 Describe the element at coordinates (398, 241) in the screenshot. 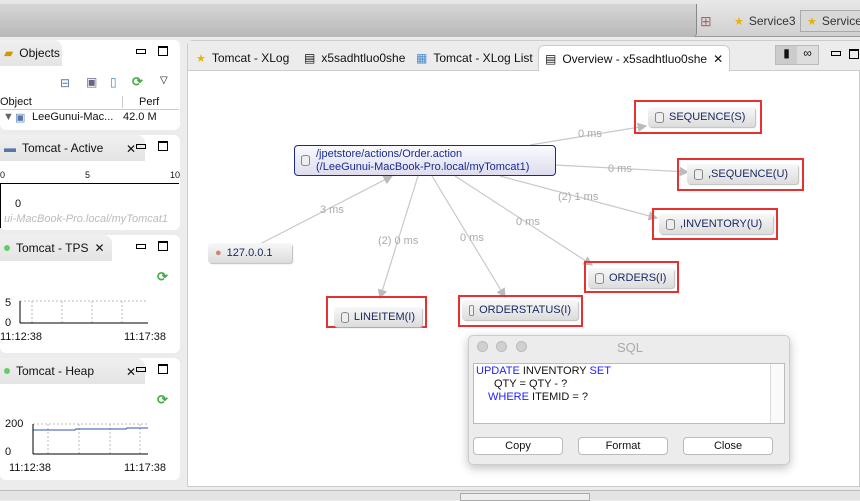

I see `edge-label: (2) 0 ms` at that location.